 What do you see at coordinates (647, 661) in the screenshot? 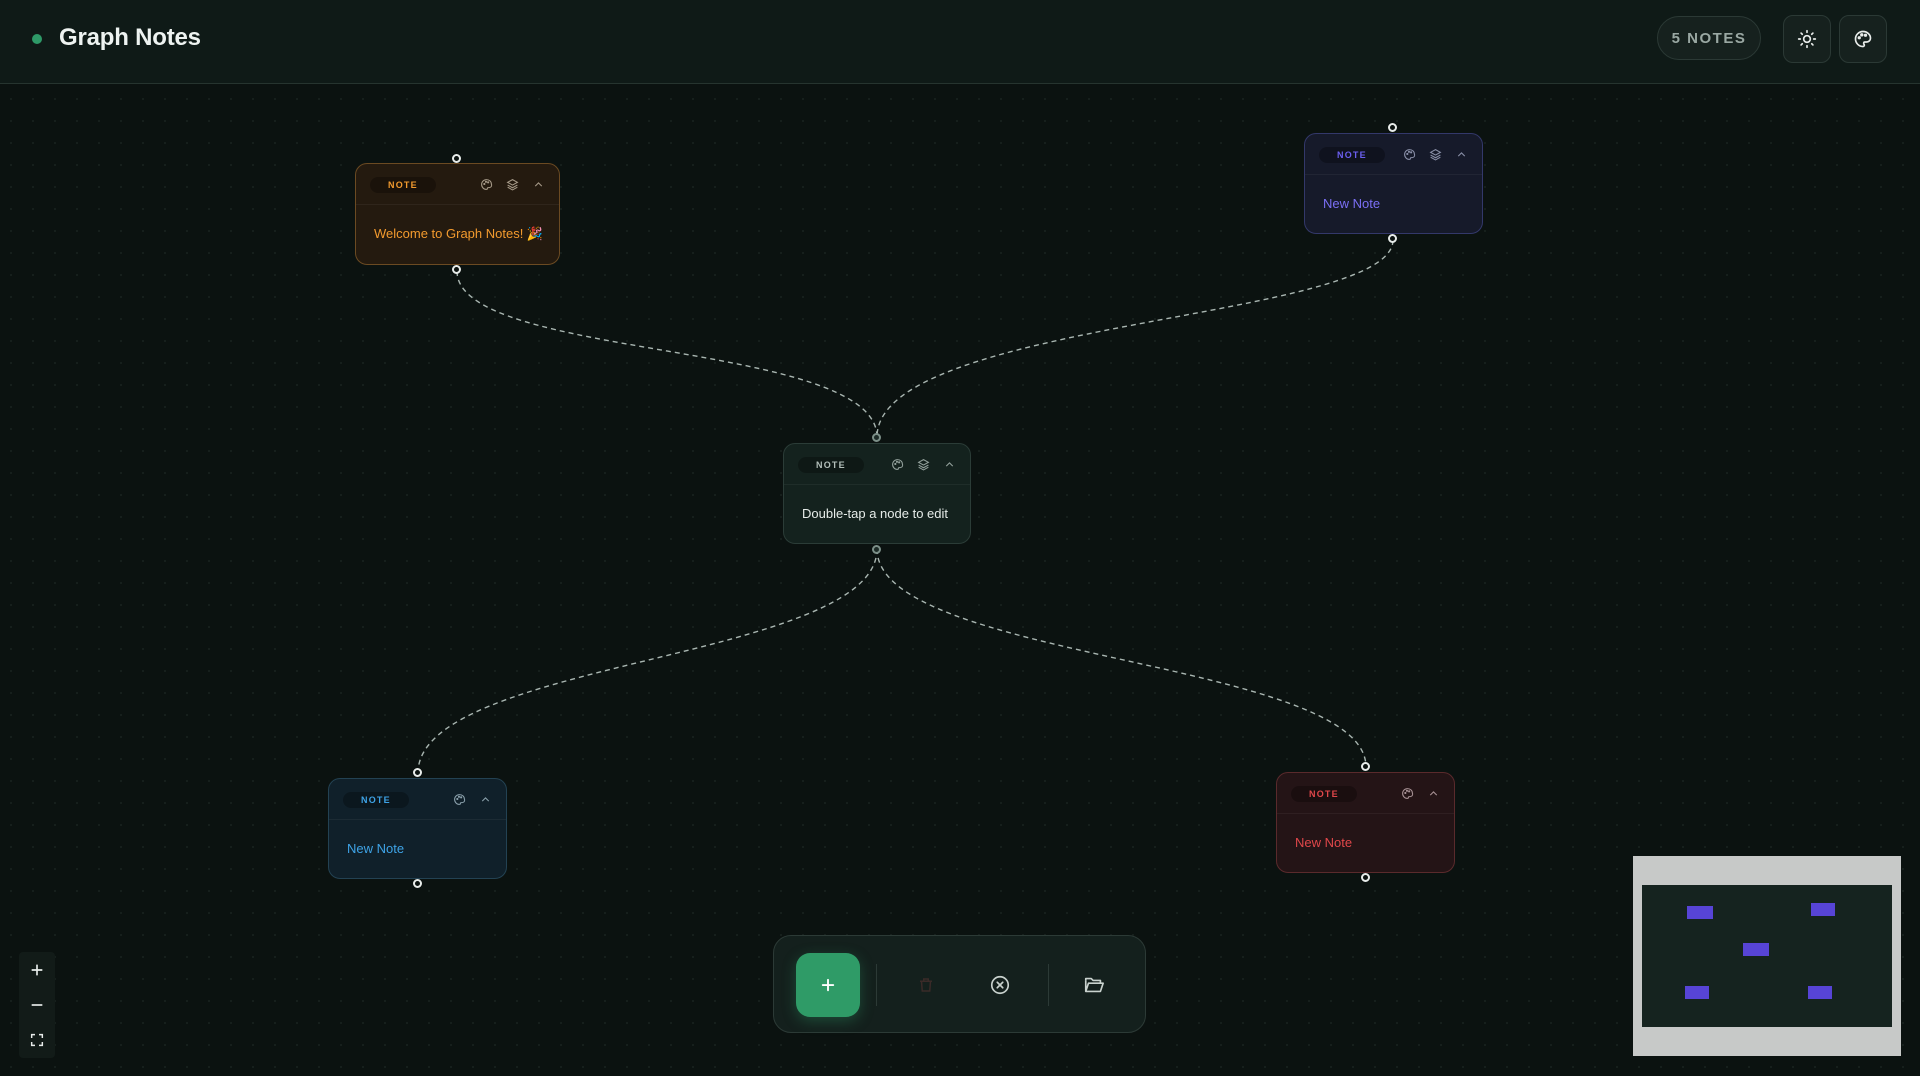
I see `edge-center-bottomleft` at bounding box center [647, 661].